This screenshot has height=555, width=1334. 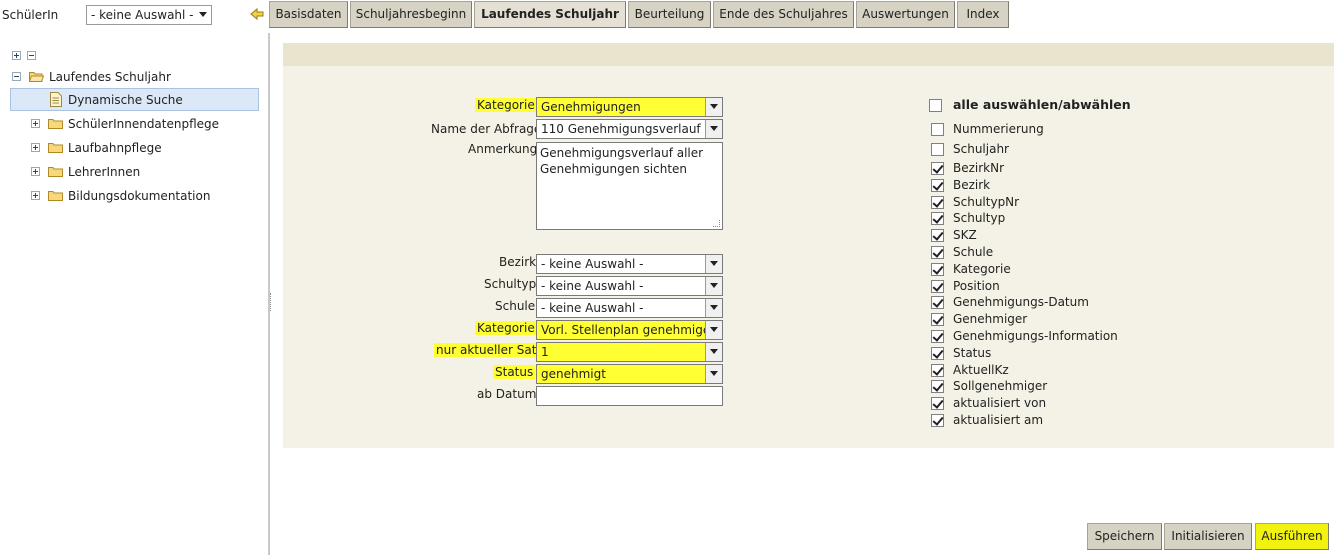 What do you see at coordinates (56, 99) in the screenshot?
I see `document-icon` at bounding box center [56, 99].